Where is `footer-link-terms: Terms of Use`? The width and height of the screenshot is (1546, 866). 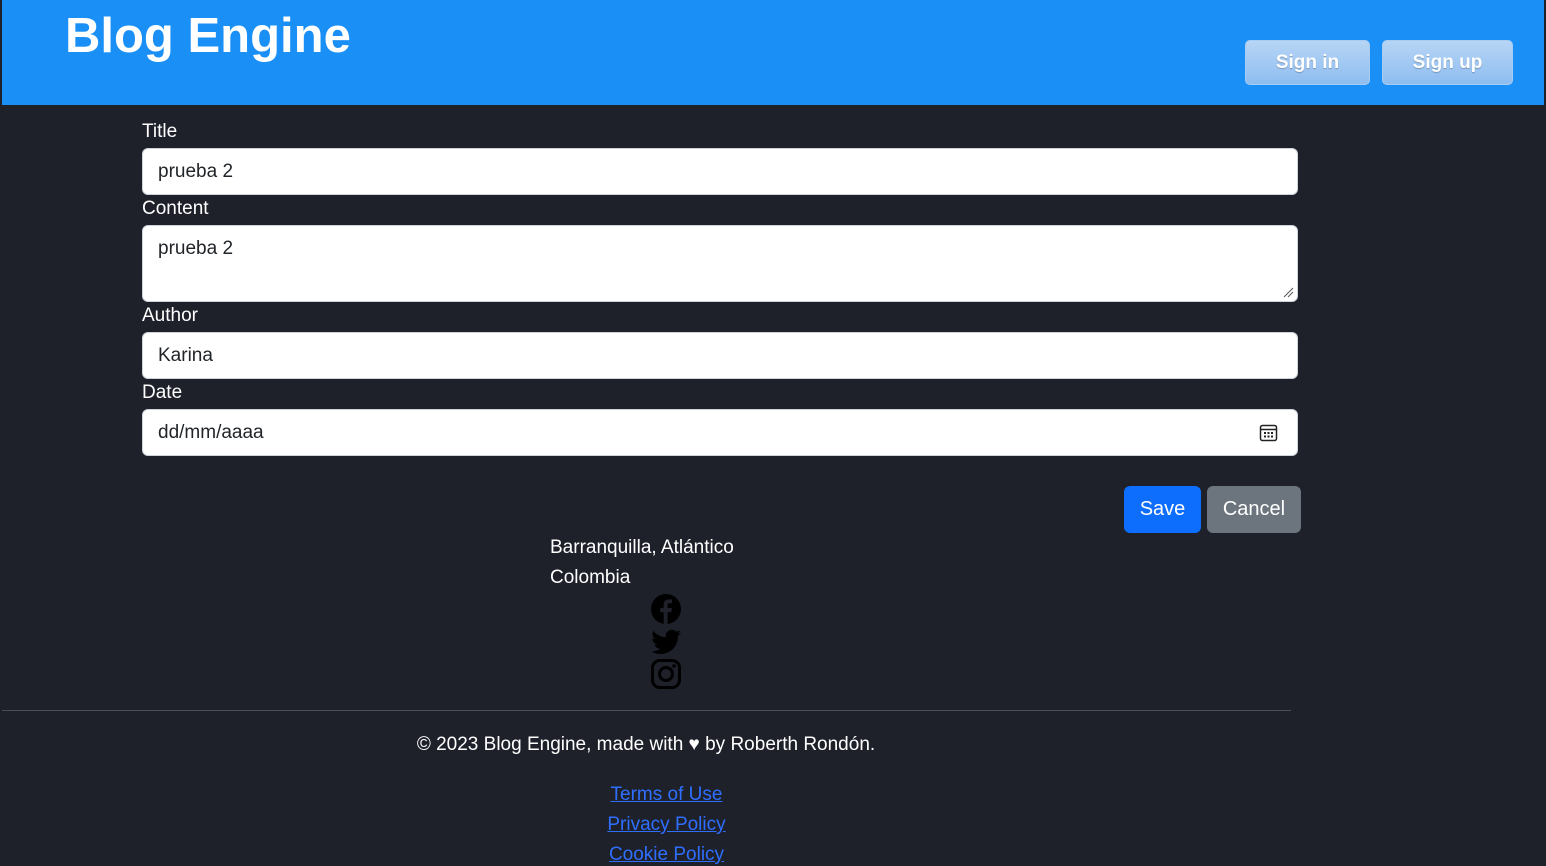
footer-link-terms: Terms of Use is located at coordinates (666, 795).